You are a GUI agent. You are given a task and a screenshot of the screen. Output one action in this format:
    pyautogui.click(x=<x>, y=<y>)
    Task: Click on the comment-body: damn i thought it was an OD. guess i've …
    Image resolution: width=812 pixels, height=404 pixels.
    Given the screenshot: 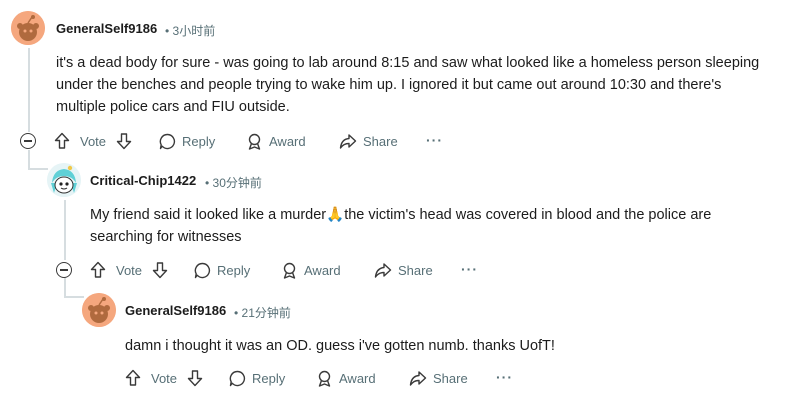 What is the action you would take?
    pyautogui.click(x=465, y=346)
    